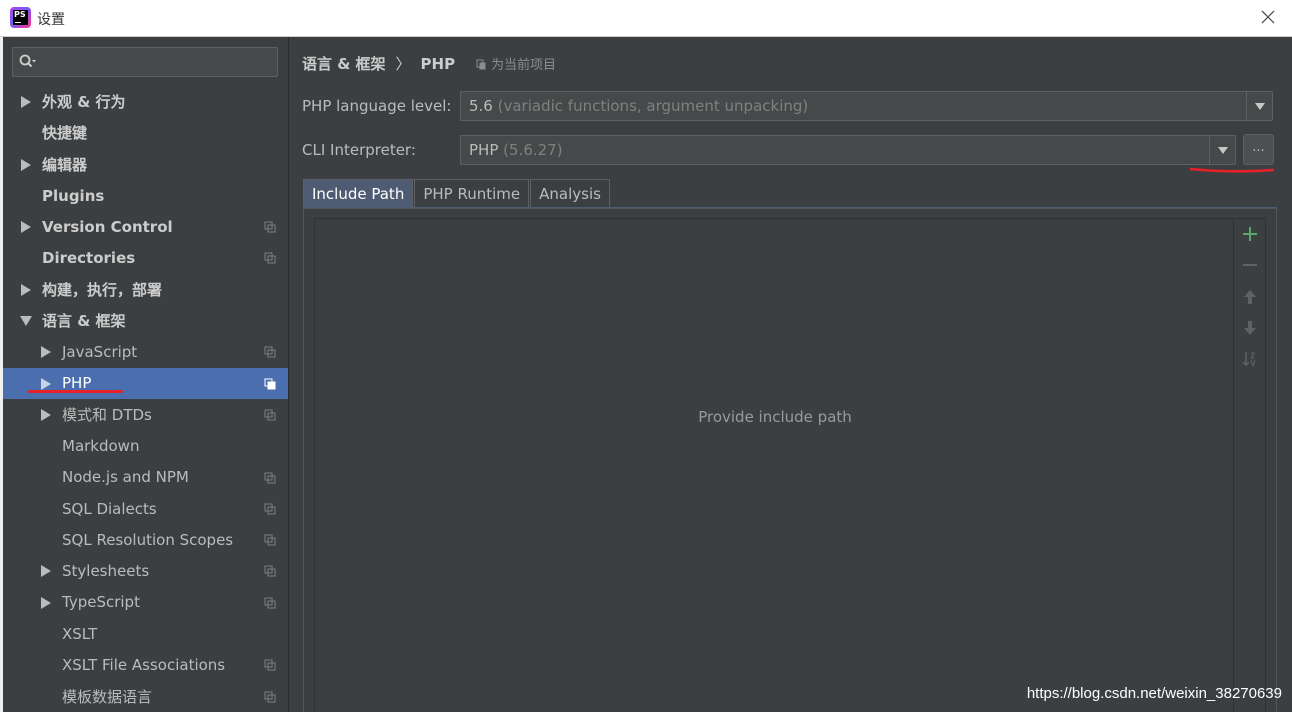  What do you see at coordinates (109, 508) in the screenshot?
I see `sidebar-item-label: SQL Dialects` at bounding box center [109, 508].